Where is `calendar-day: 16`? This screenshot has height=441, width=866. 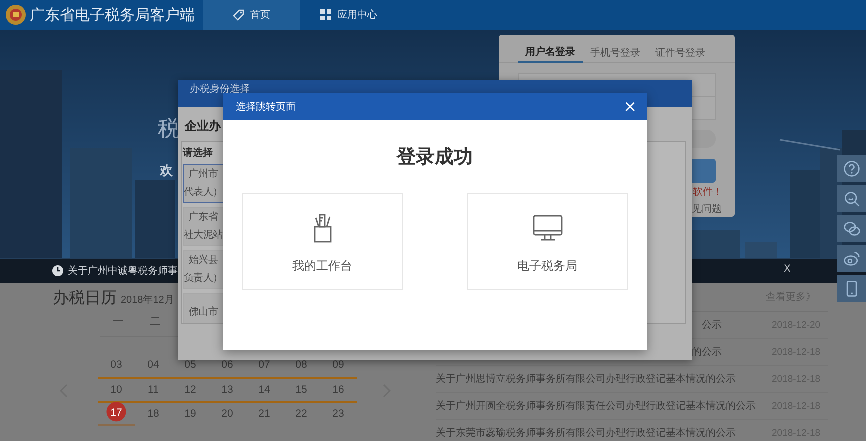 calendar-day: 16 is located at coordinates (338, 389).